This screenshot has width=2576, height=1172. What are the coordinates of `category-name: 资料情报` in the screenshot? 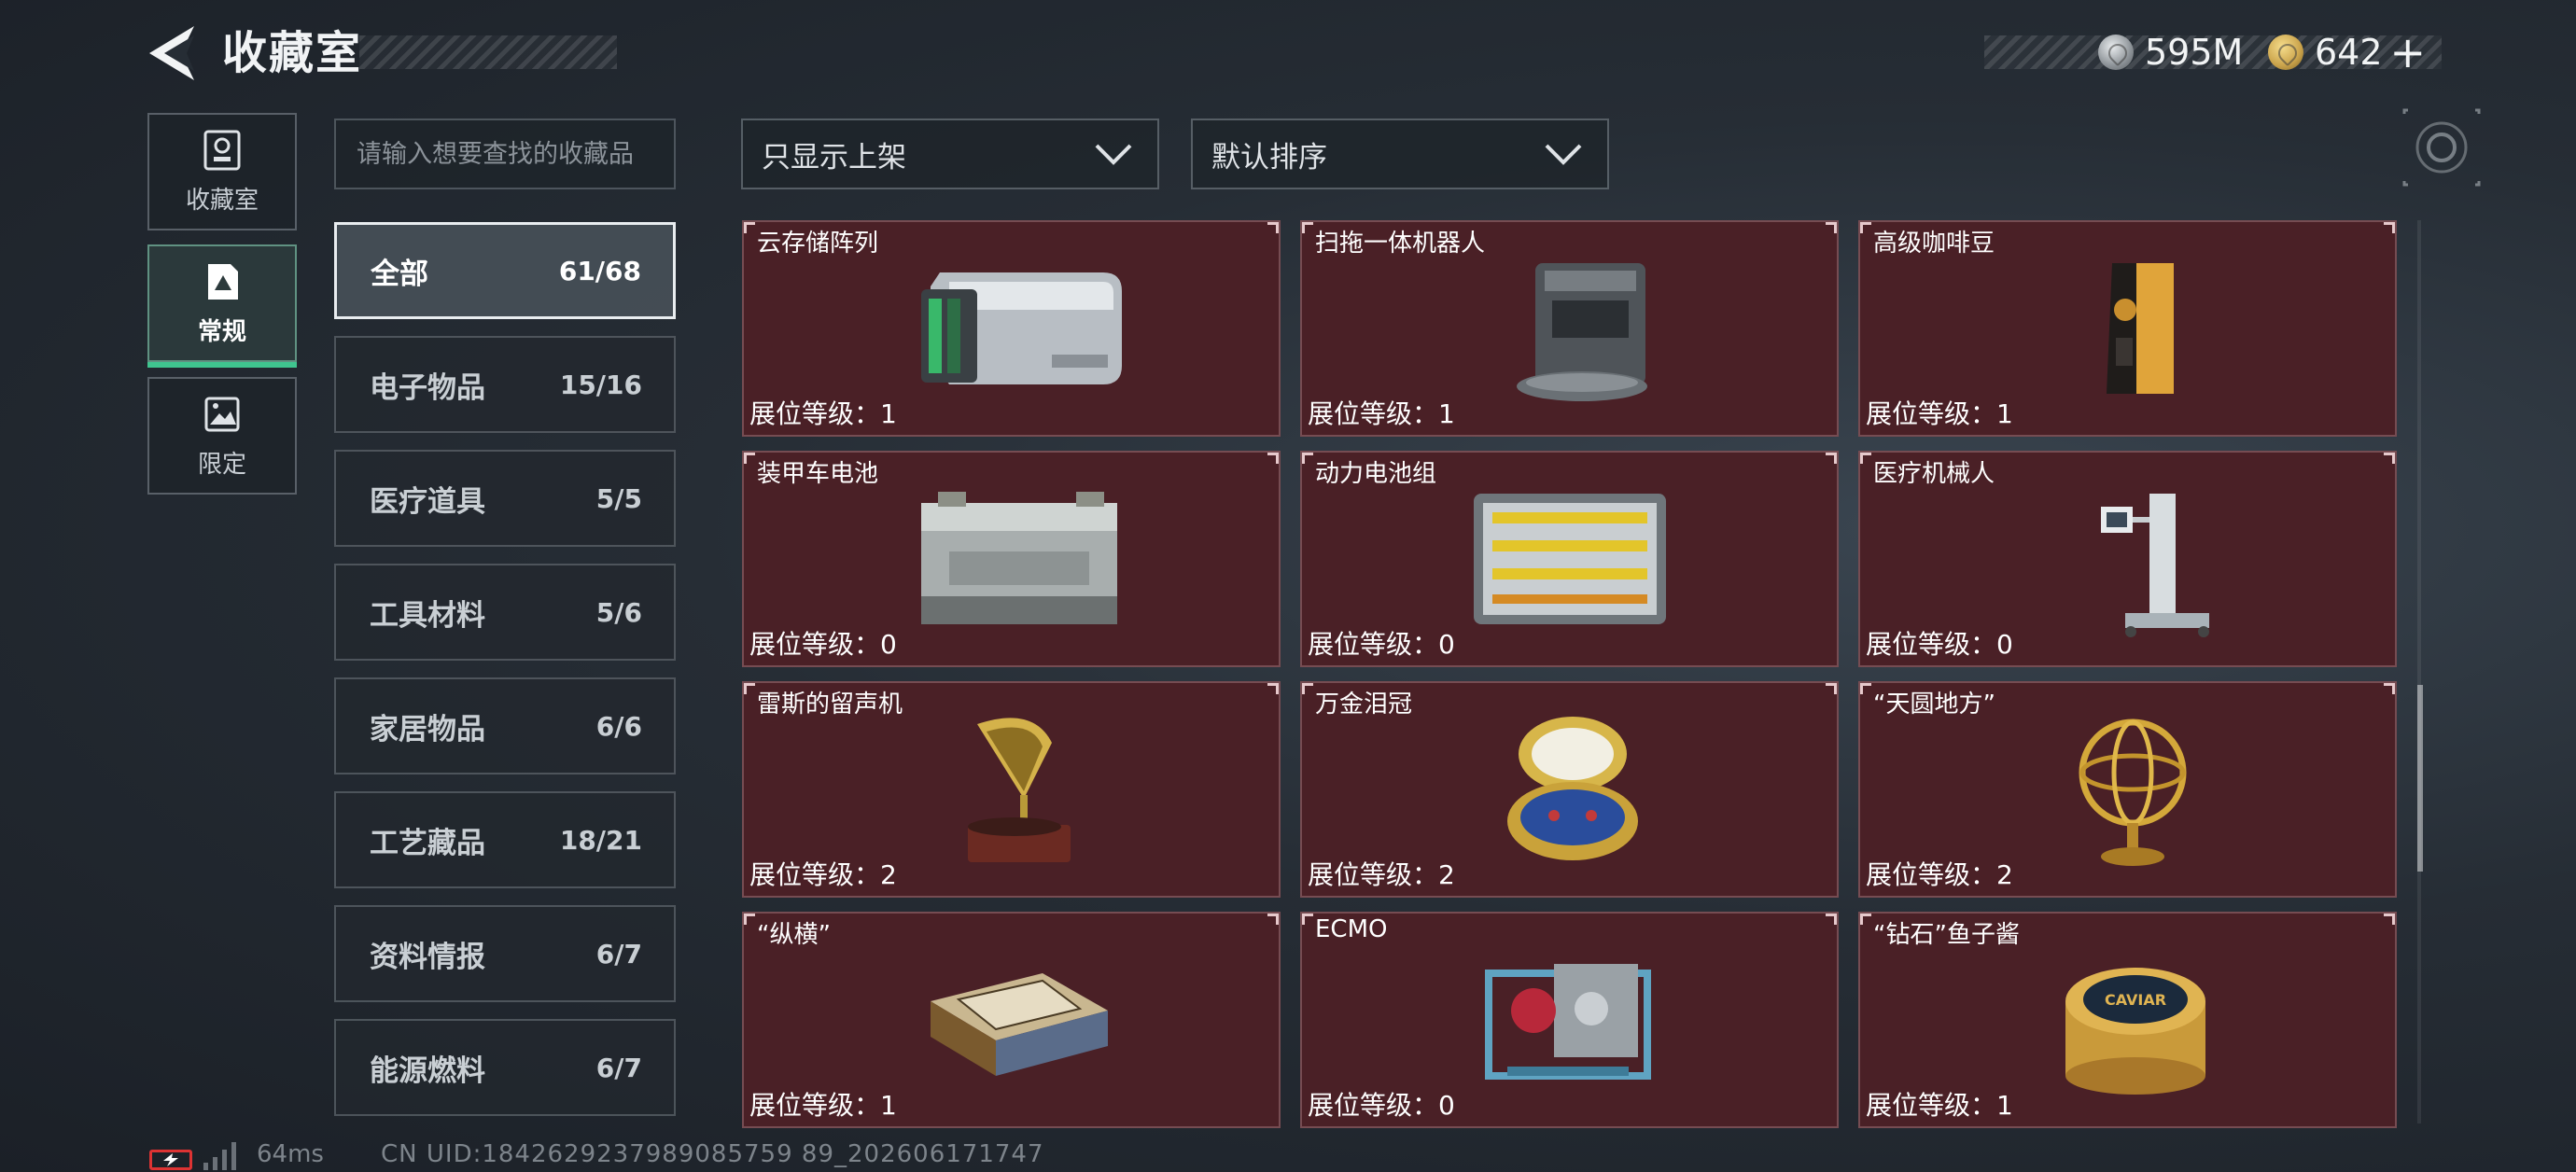 It's located at (427, 957).